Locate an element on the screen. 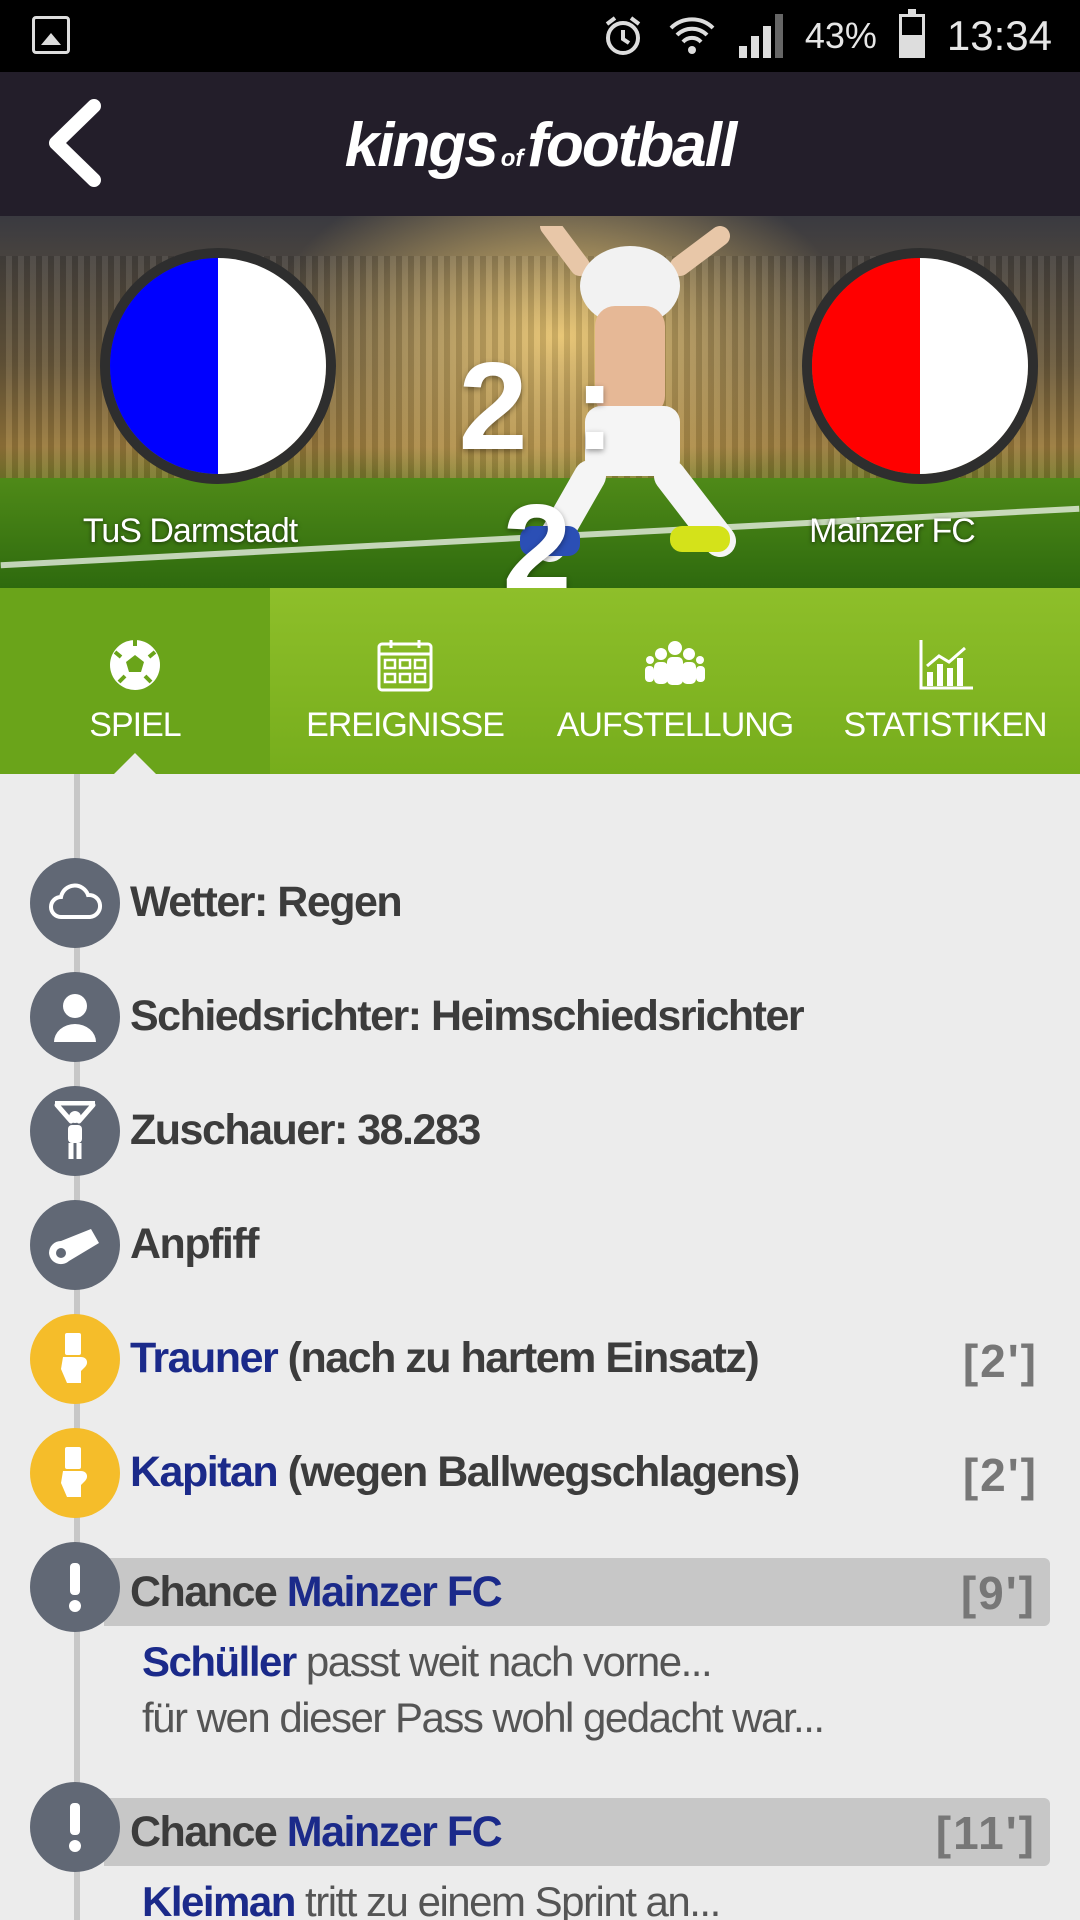 The height and width of the screenshot is (1920, 1080). weather-text: Wetter: Regen is located at coordinates (266, 902).